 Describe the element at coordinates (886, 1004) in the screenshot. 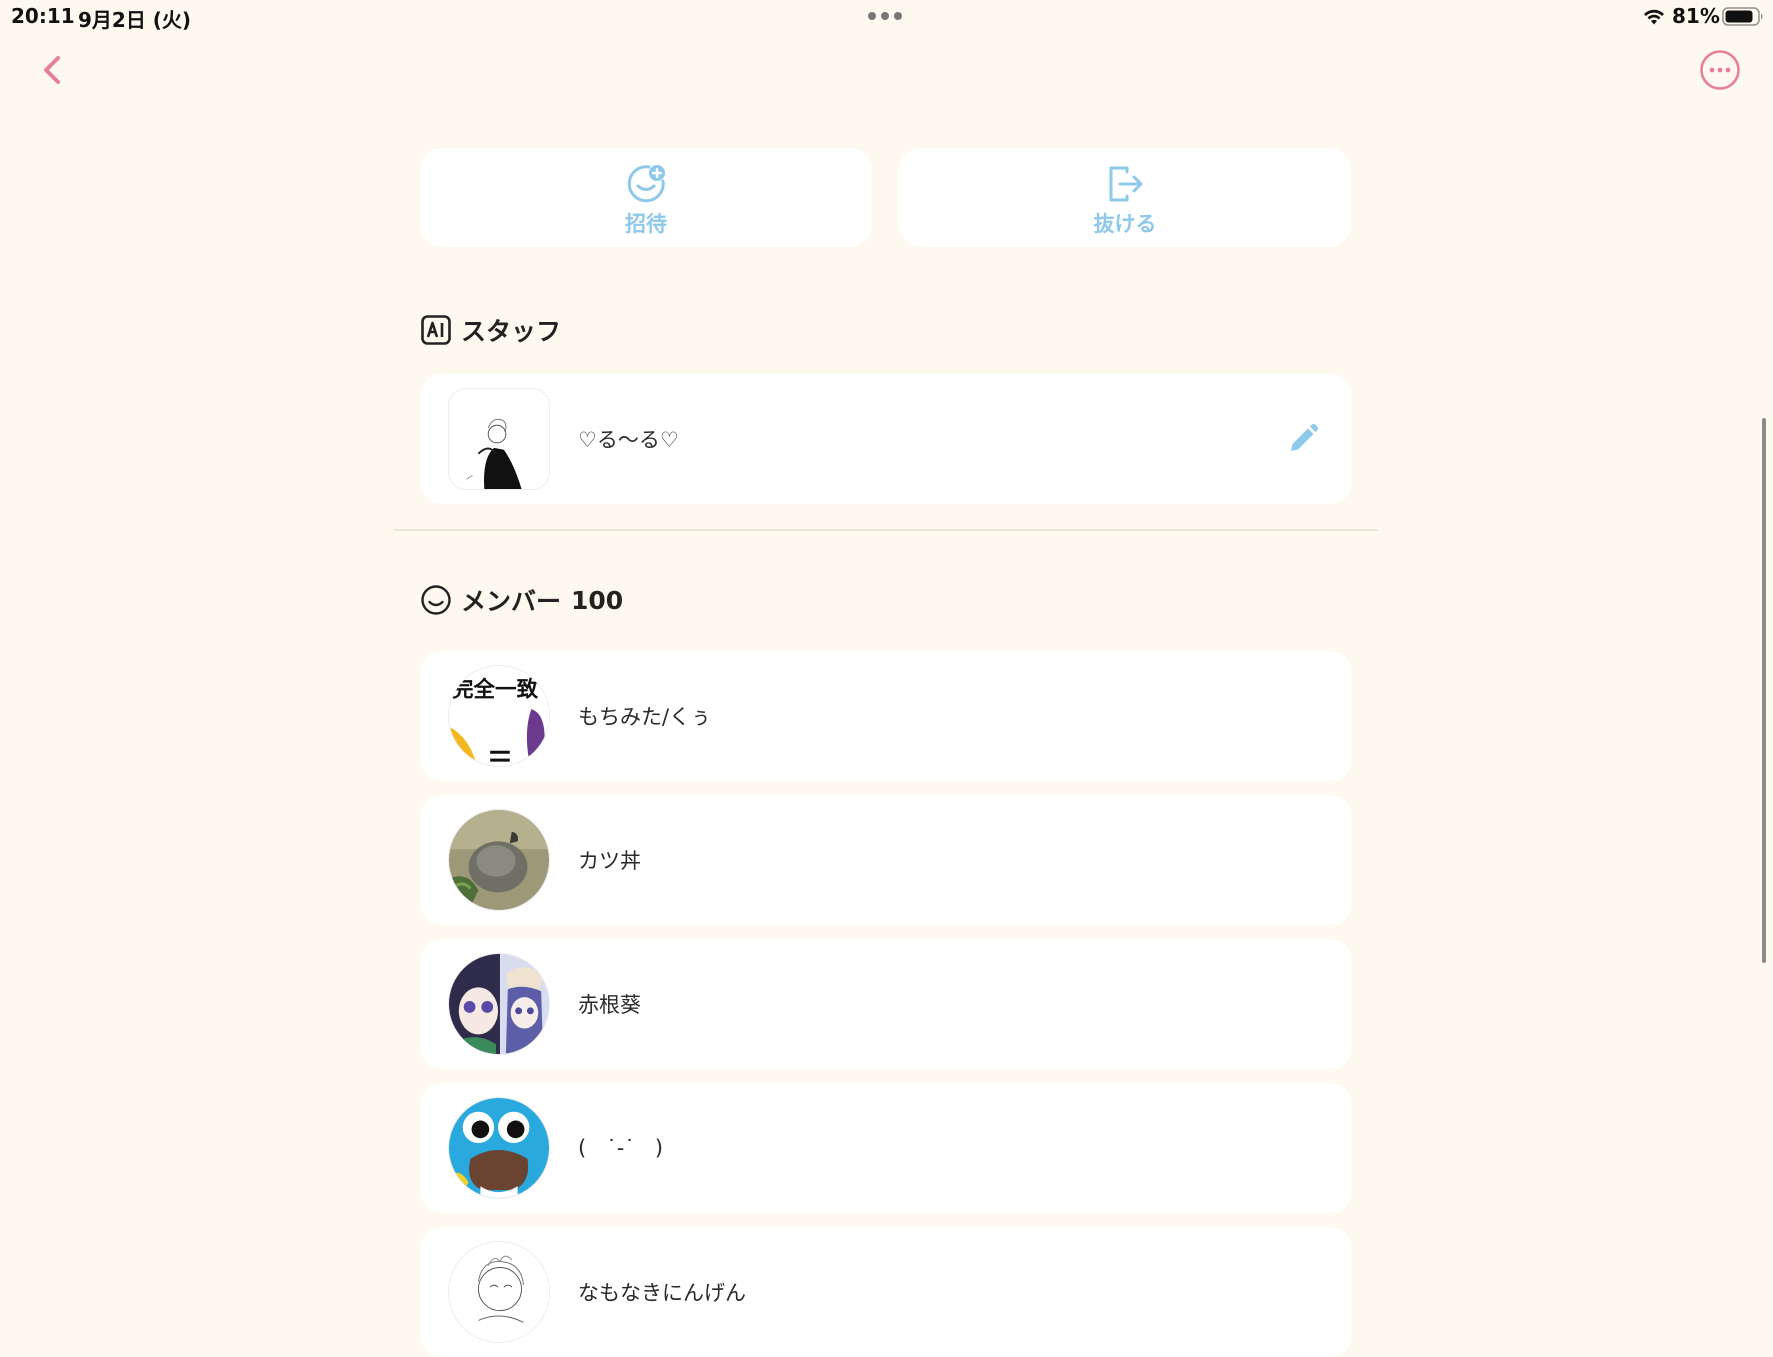

I see `member-row: 赤根葵` at that location.